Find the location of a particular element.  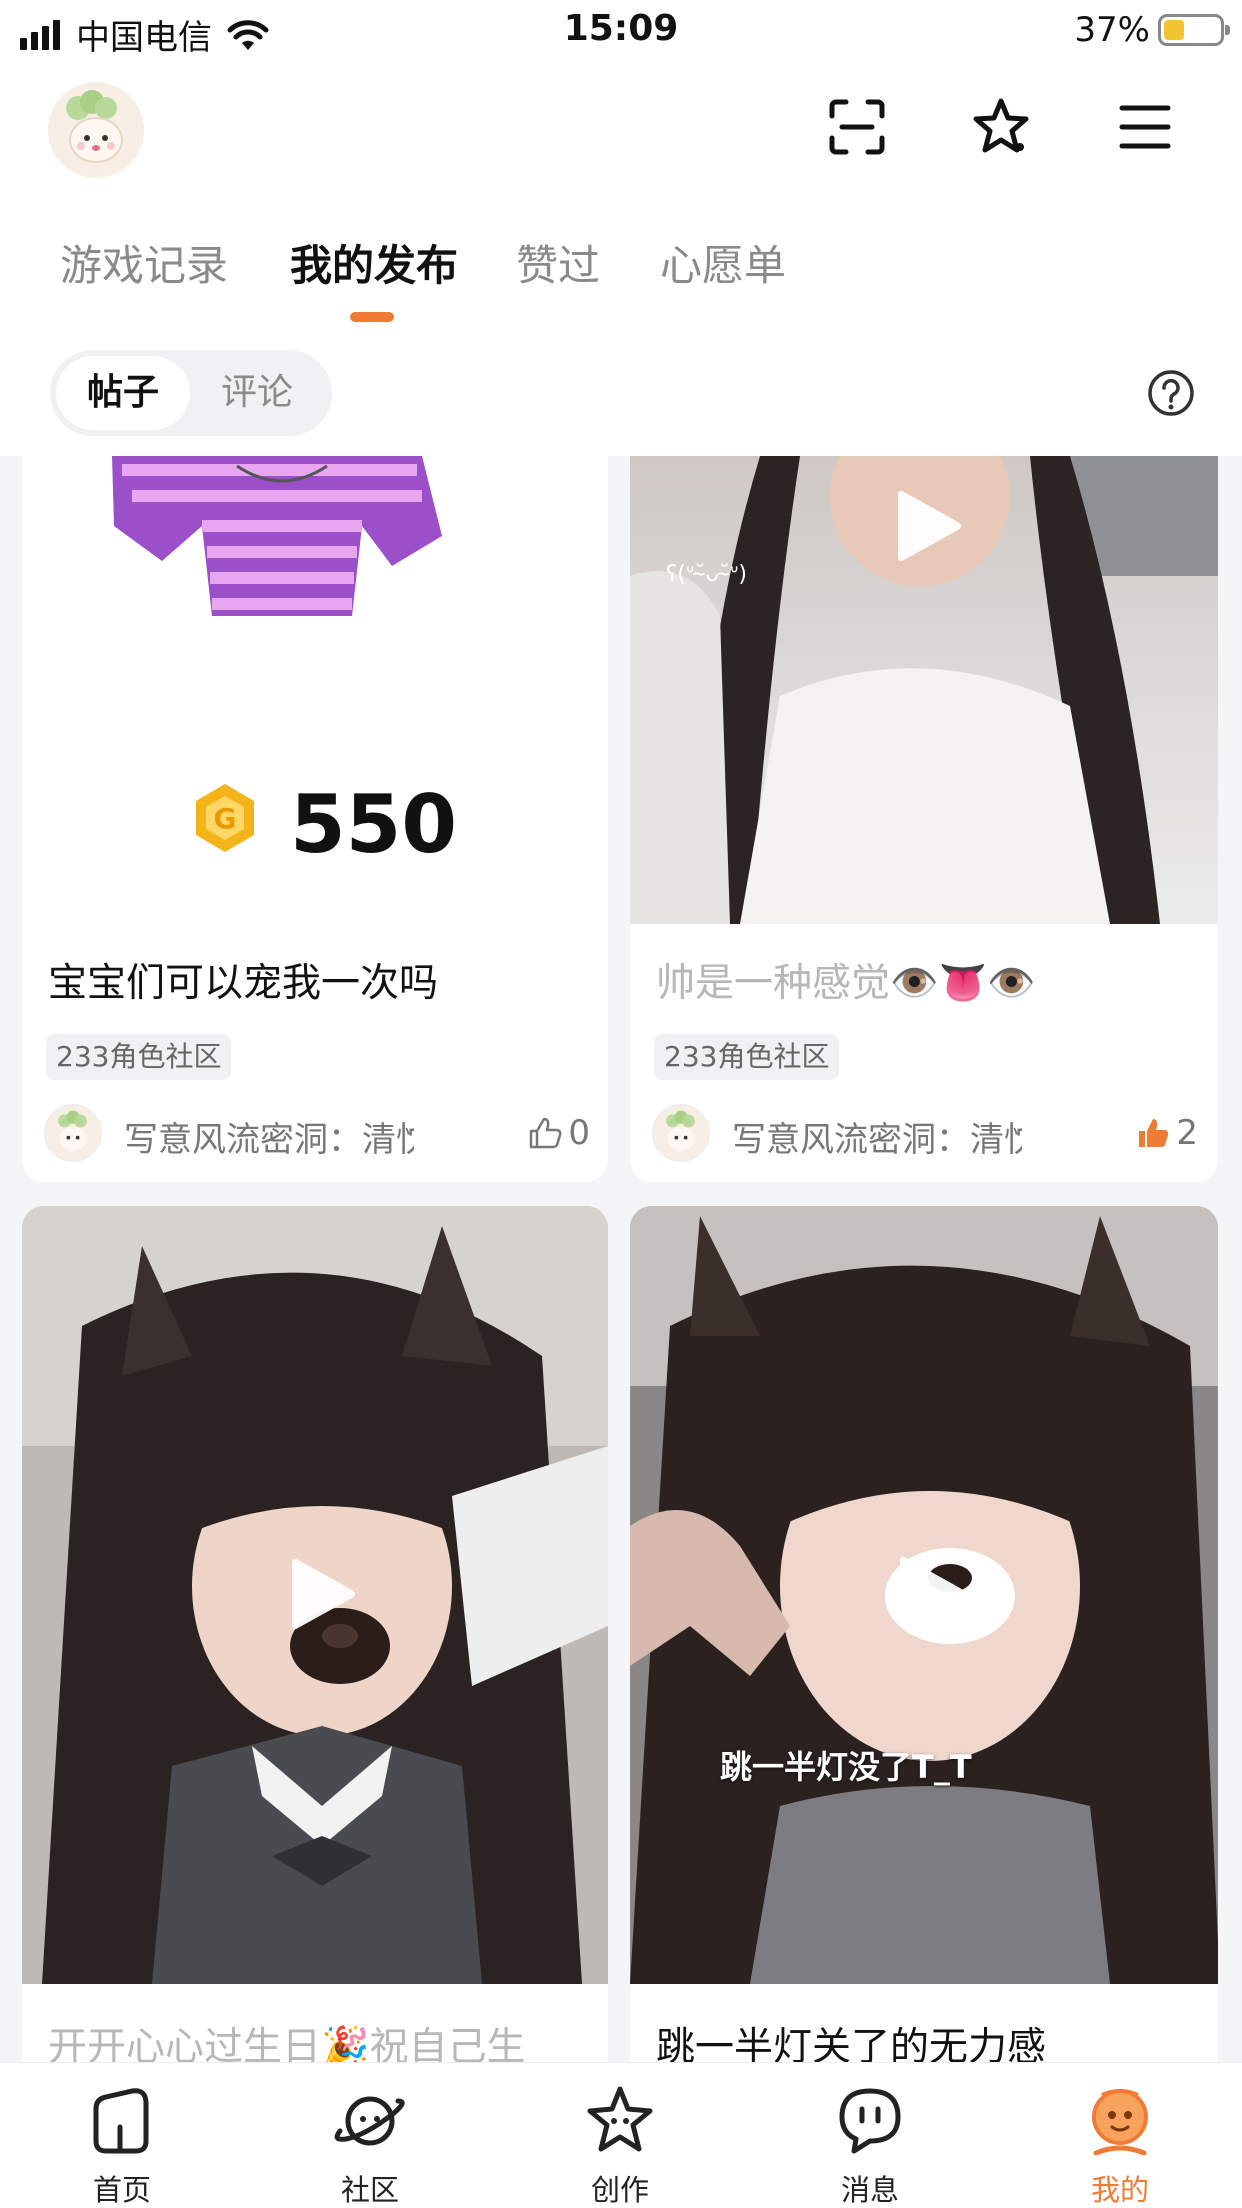

create-star-icon is located at coordinates (620, 2119).